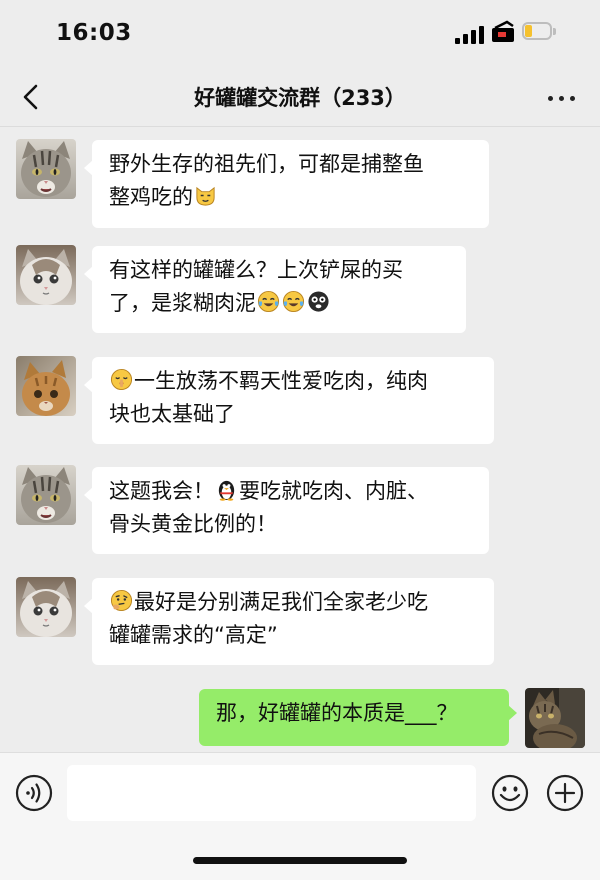 The image size is (600, 880). Describe the element at coordinates (256, 270) in the screenshot. I see `message-text: 有这样的罐罐么？上次铲屎的买` at that location.